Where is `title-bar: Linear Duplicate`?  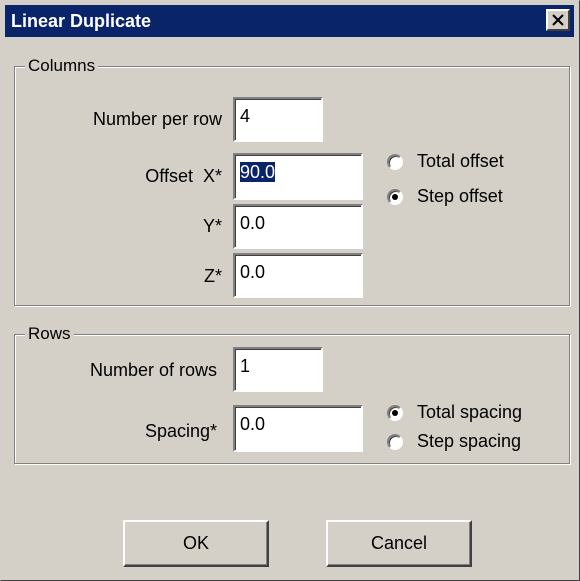
title-bar: Linear Duplicate is located at coordinates (289, 21).